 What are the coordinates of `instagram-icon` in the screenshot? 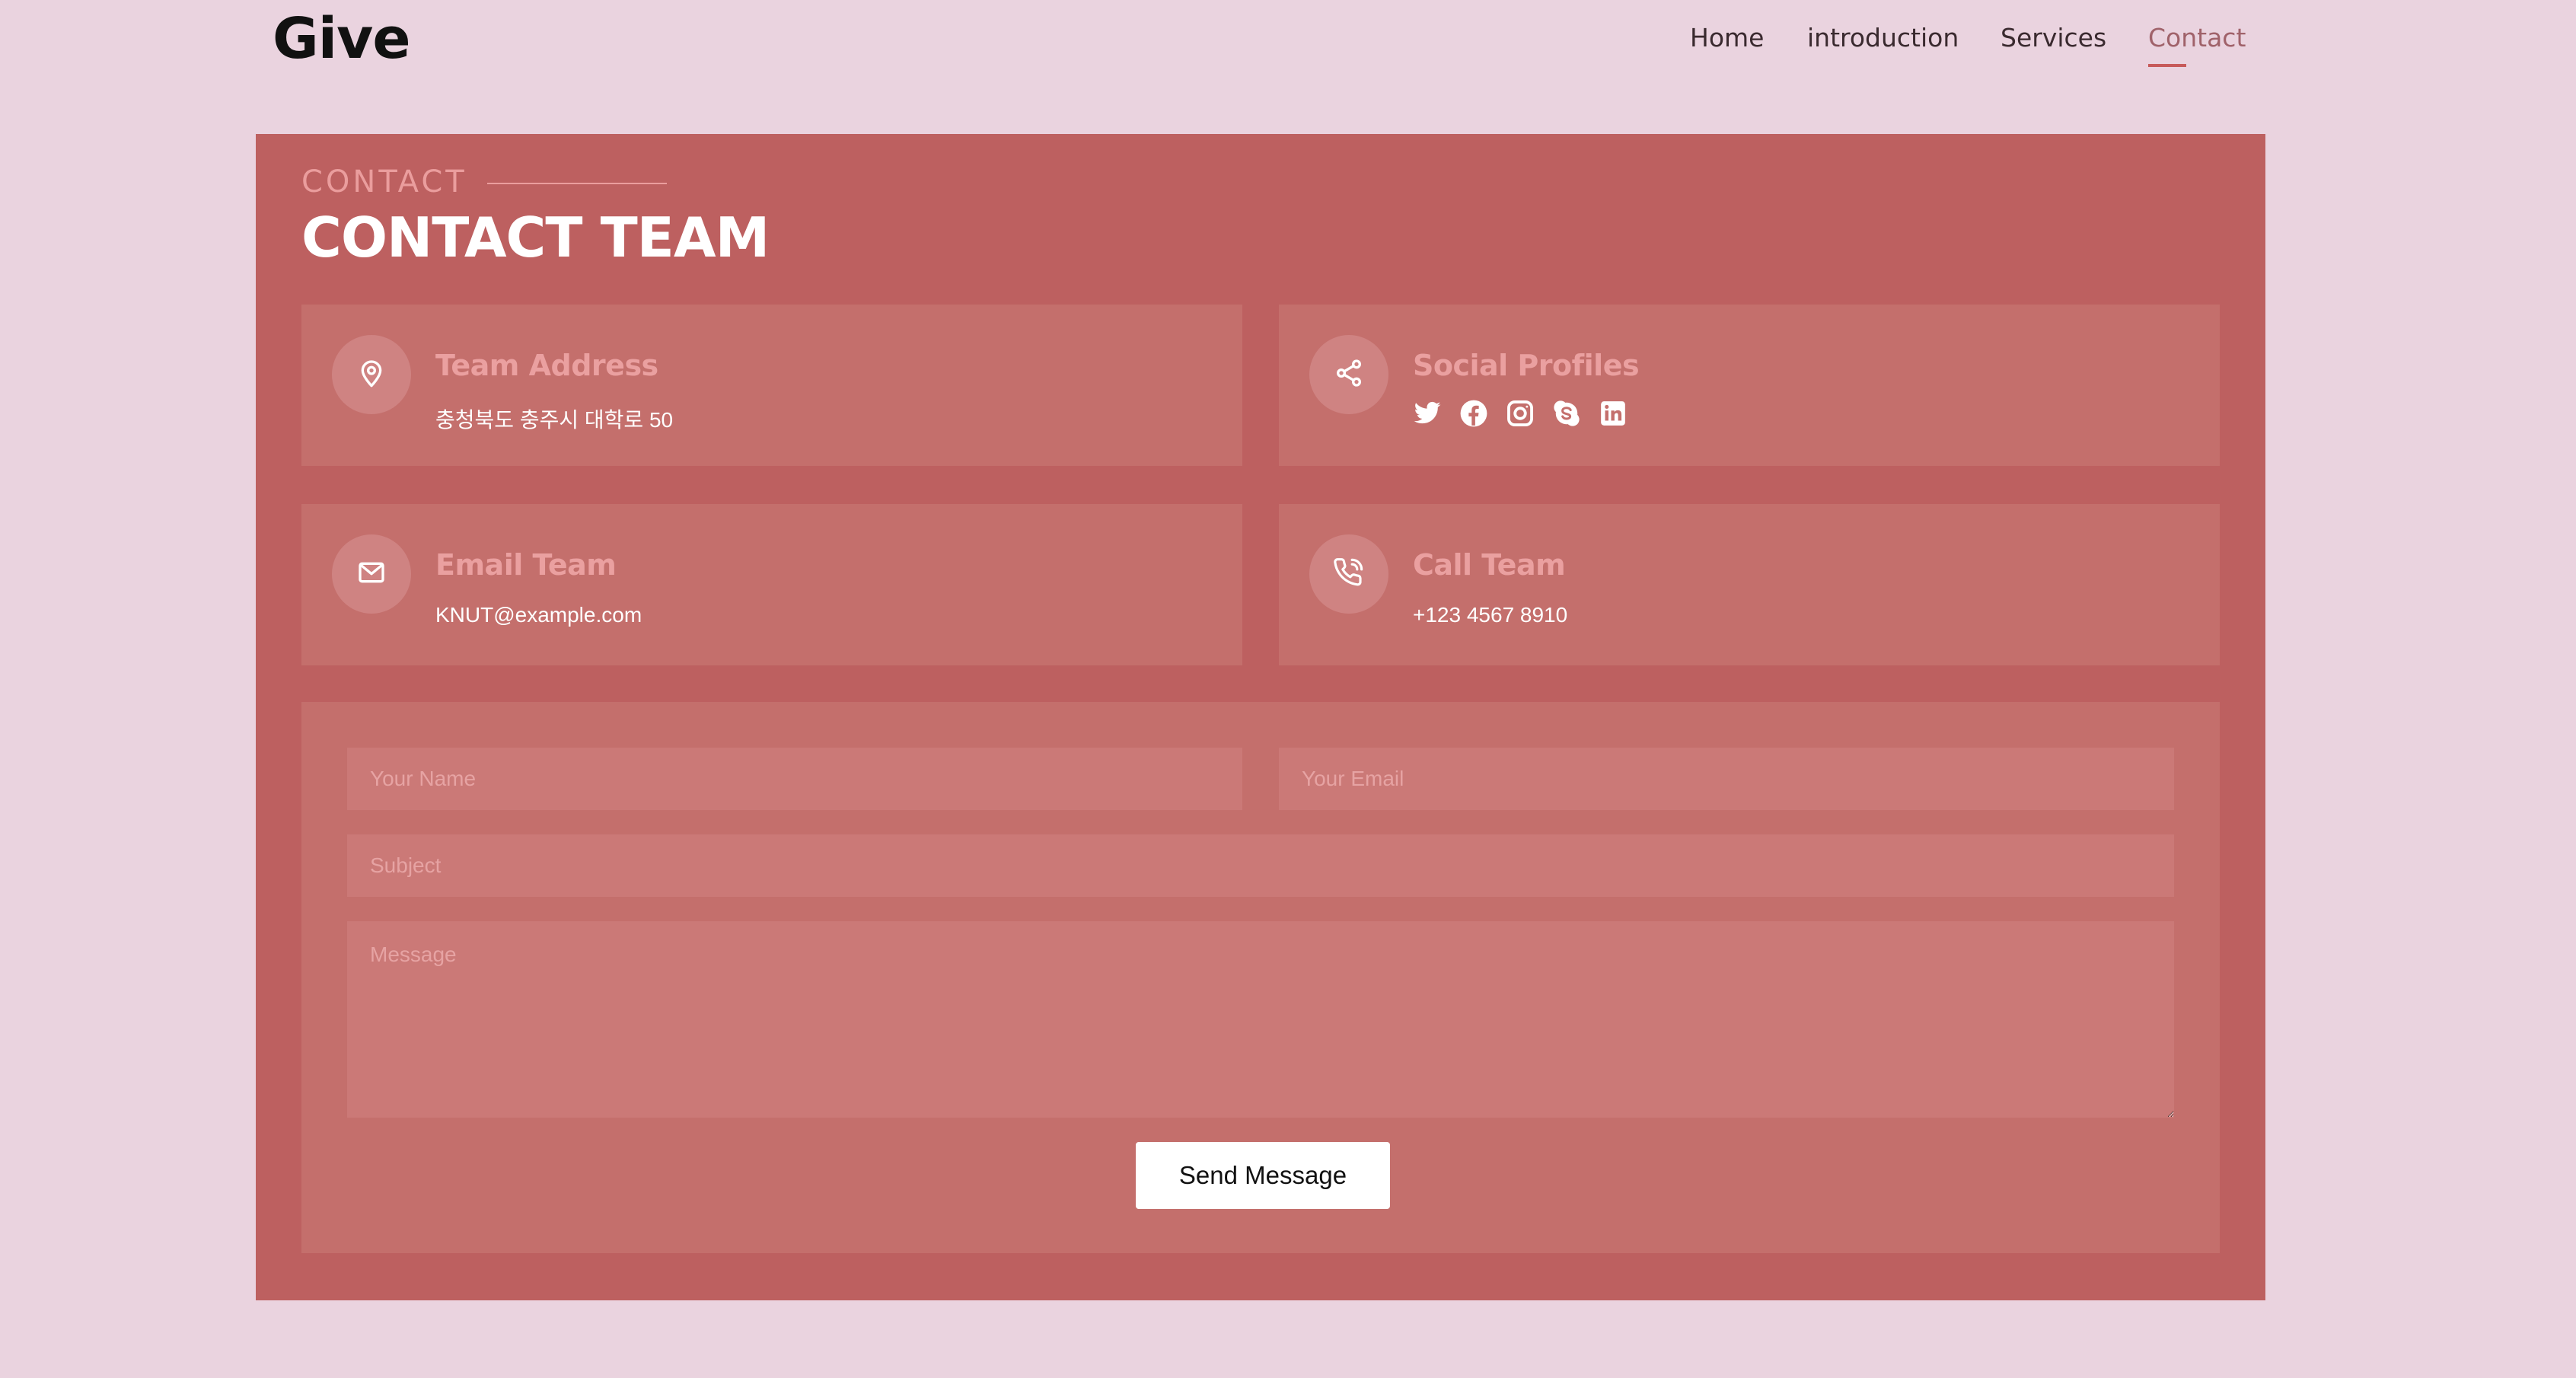 It's located at (1520, 414).